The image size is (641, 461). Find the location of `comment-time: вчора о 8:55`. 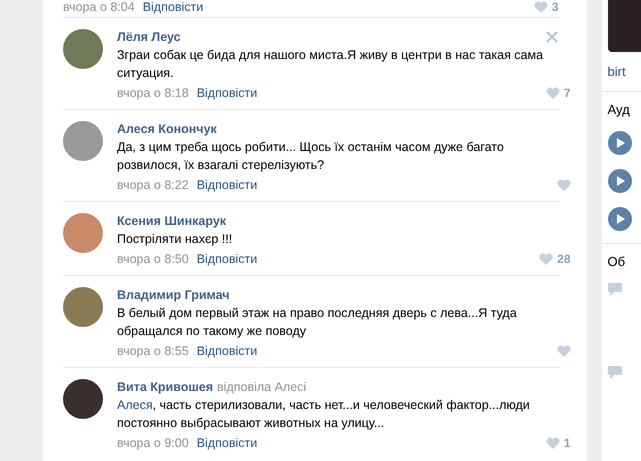

comment-time: вчора о 8:55 is located at coordinates (153, 351).